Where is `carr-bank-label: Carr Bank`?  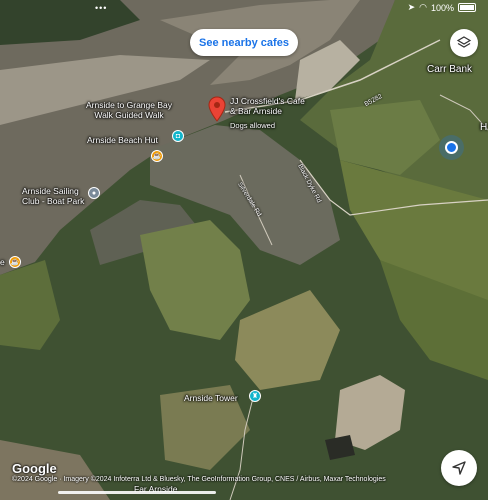
carr-bank-label: Carr Bank is located at coordinates (449, 70).